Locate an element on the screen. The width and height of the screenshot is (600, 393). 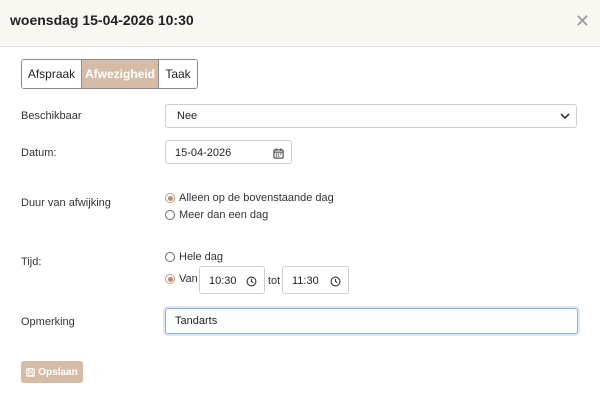
calendar-icon is located at coordinates (278, 153).